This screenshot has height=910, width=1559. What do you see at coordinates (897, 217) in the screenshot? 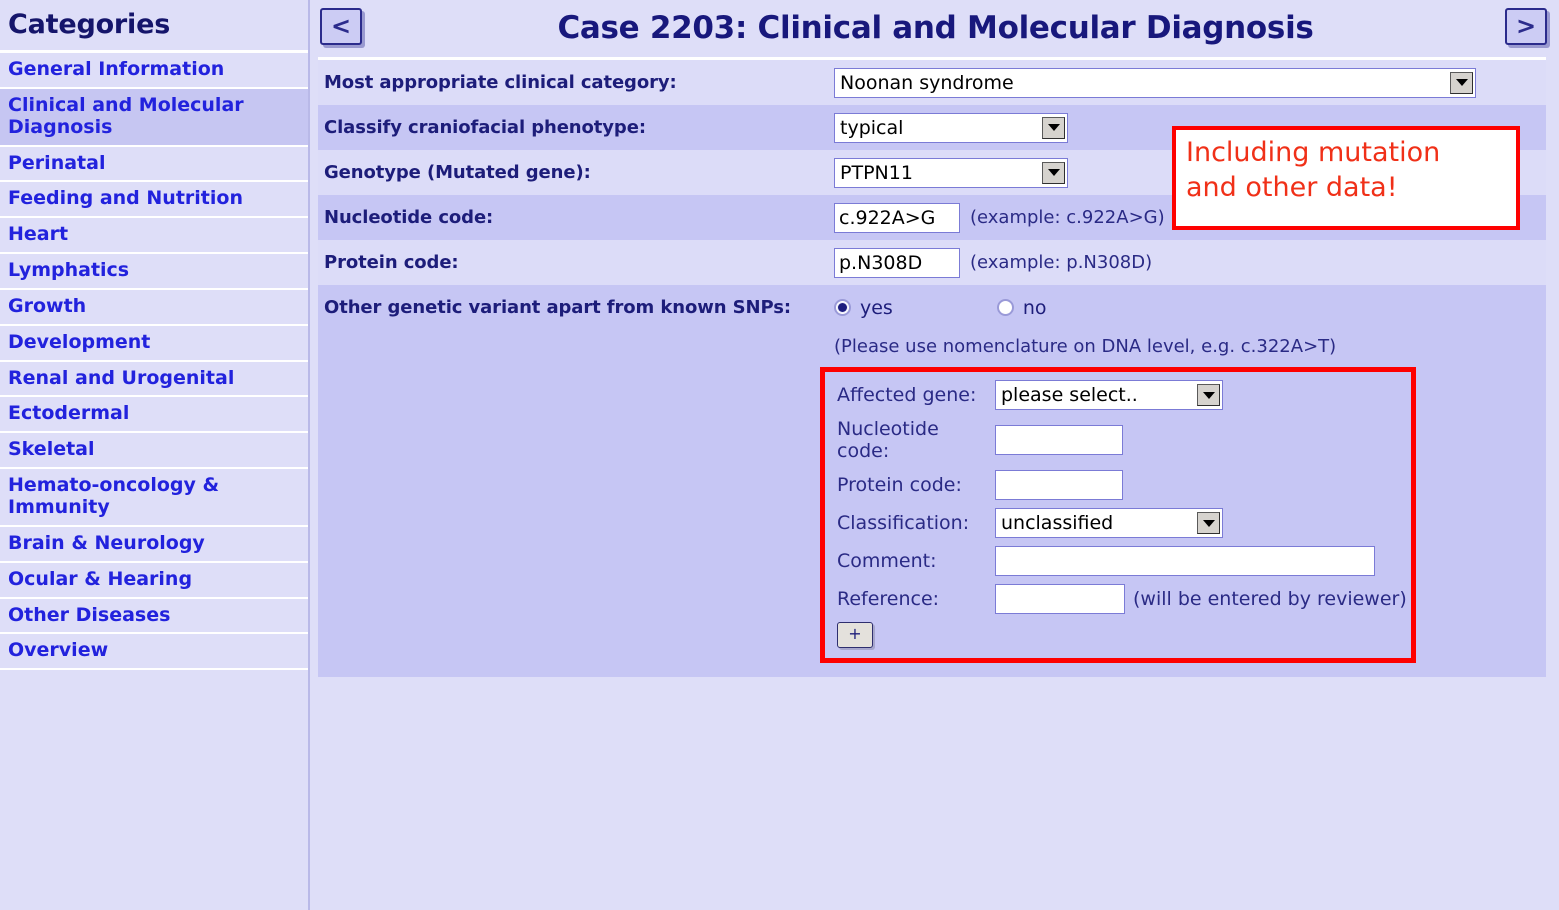
I see `nucleotide-code-input` at bounding box center [897, 217].